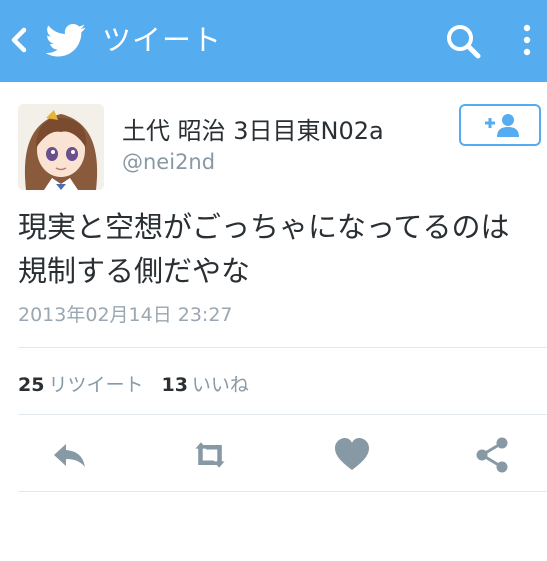  What do you see at coordinates (527, 42) in the screenshot?
I see `more-vertical-icon` at bounding box center [527, 42].